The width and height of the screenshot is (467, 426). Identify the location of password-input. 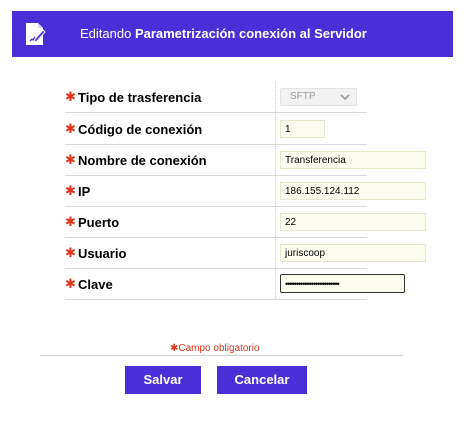
(342, 283).